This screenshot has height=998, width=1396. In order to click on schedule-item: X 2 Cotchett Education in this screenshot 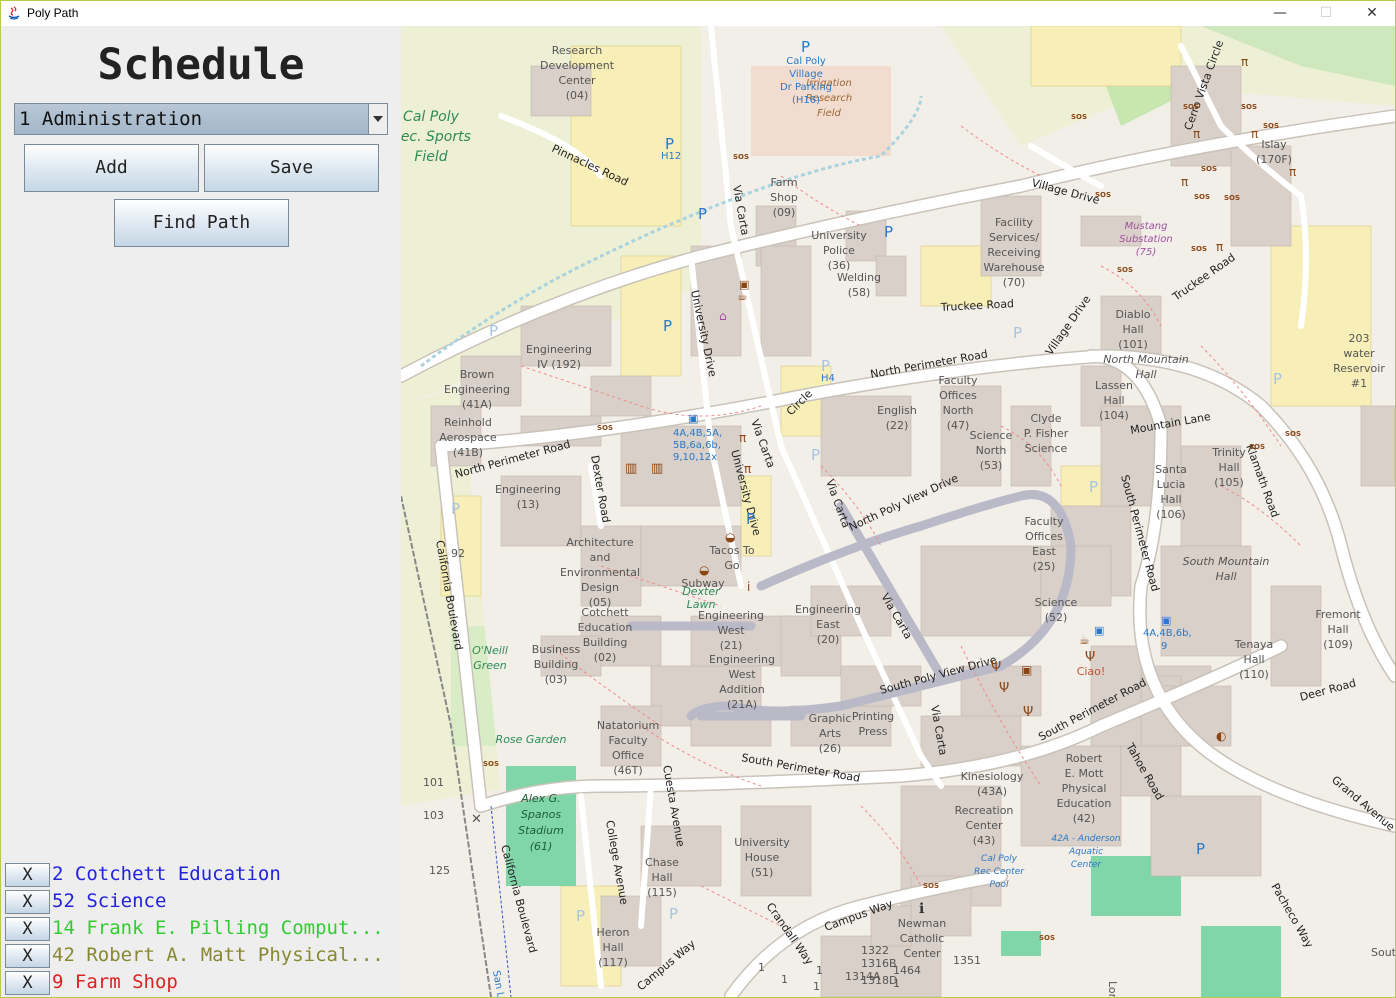, I will do `click(203, 875)`.